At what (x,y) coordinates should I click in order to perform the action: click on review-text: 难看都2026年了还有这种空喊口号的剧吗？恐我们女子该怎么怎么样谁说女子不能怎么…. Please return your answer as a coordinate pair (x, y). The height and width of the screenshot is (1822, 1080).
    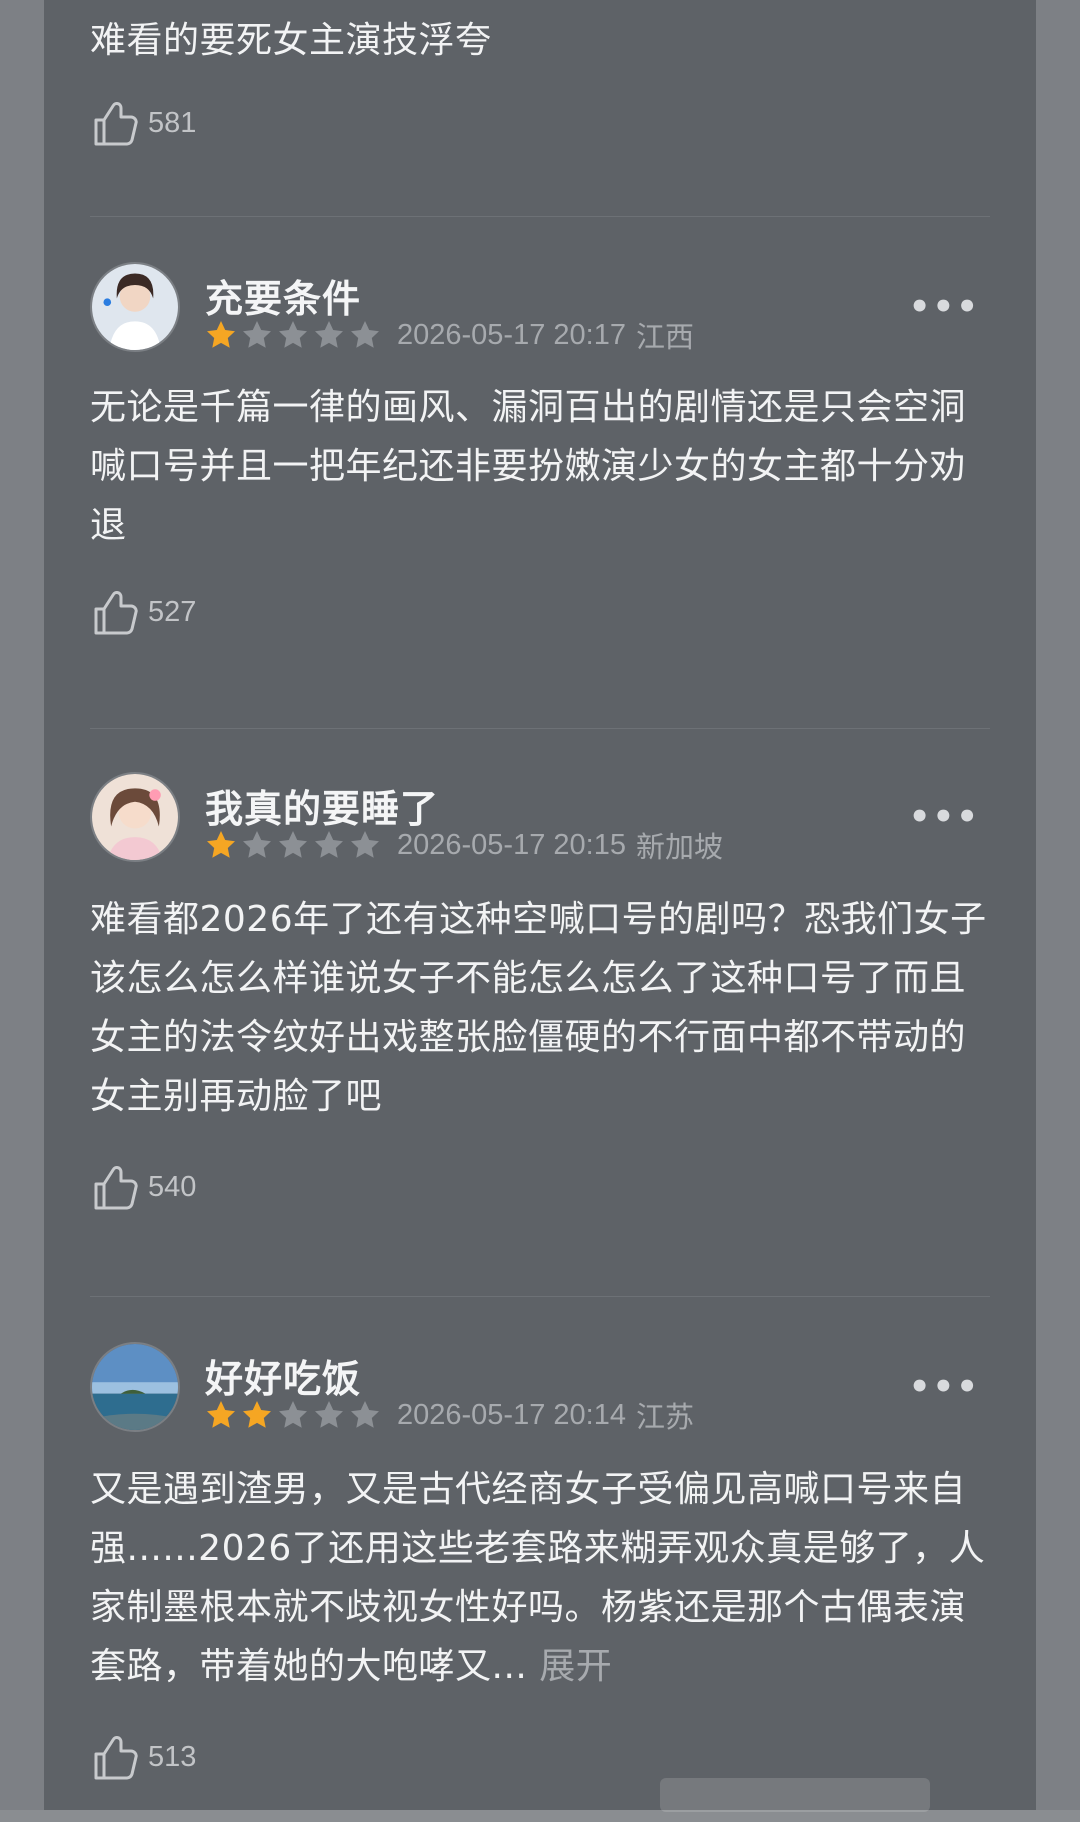
    Looking at the image, I should click on (538, 1008).